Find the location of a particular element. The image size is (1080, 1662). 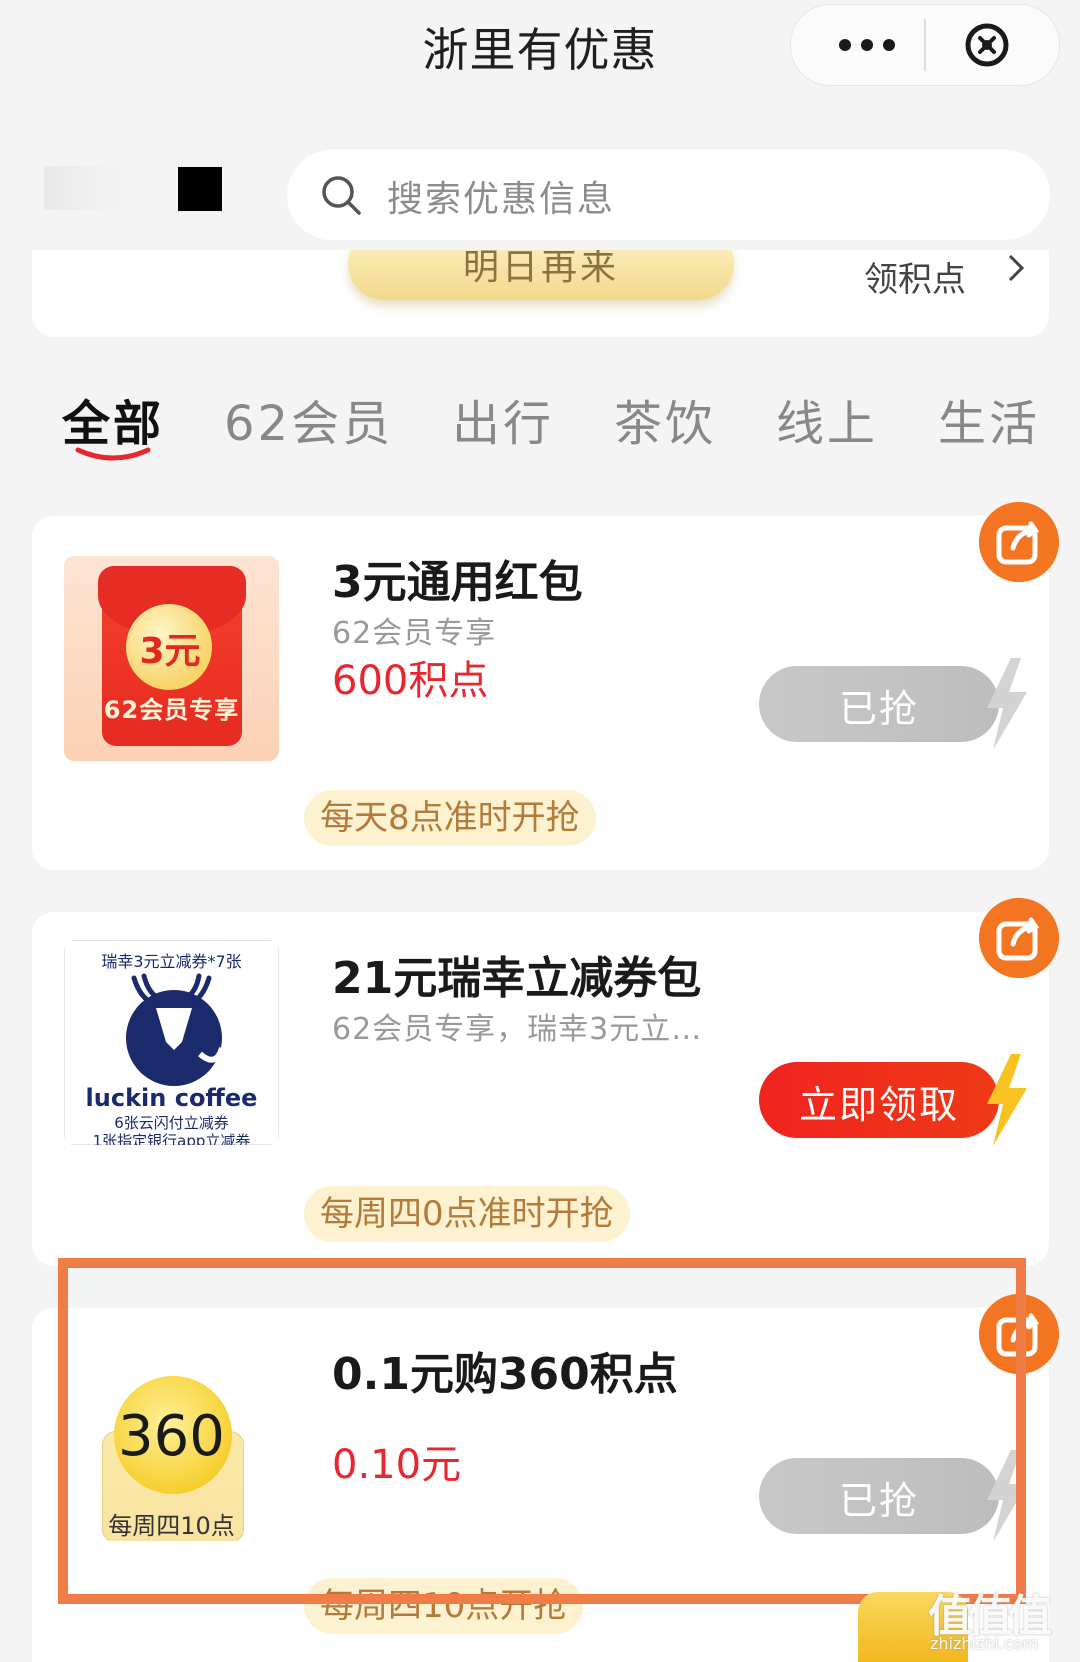

earn-points-link: 领积点 is located at coordinates (915, 276).